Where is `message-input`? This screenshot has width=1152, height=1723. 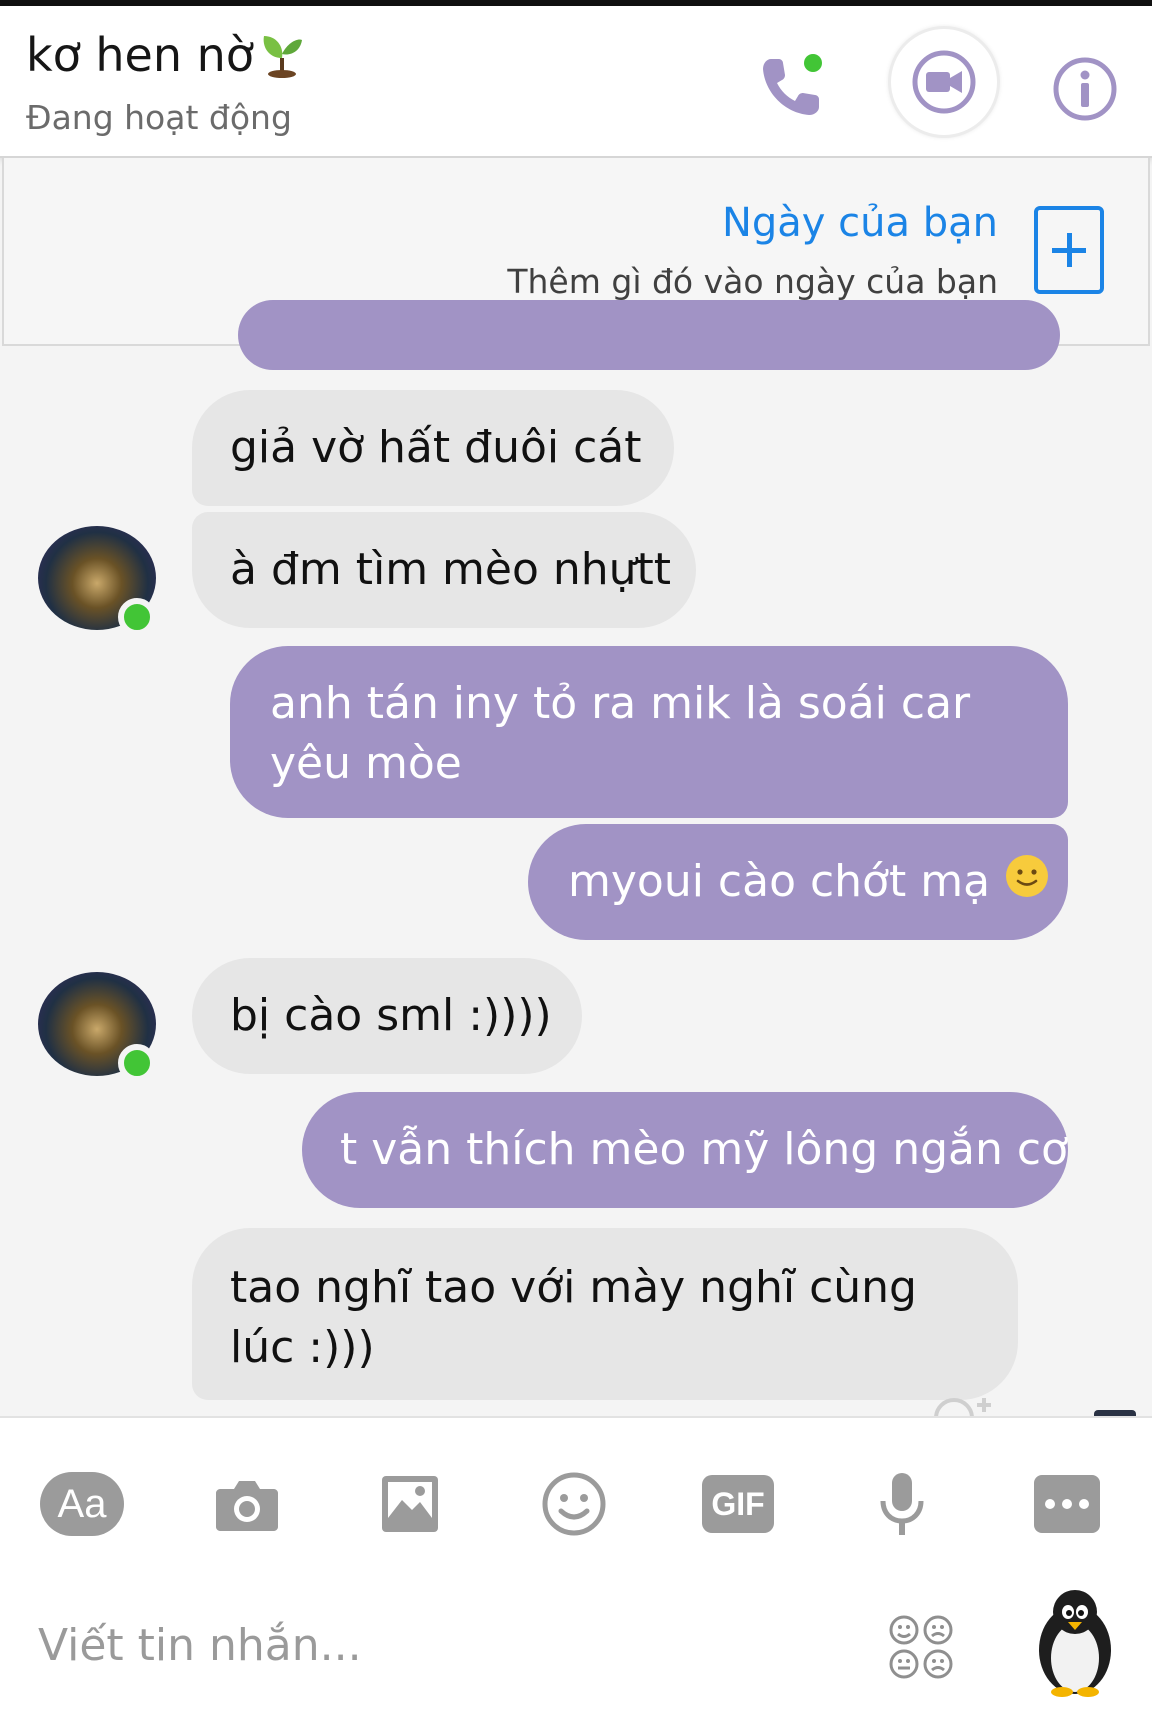
message-input is located at coordinates (448, 1645).